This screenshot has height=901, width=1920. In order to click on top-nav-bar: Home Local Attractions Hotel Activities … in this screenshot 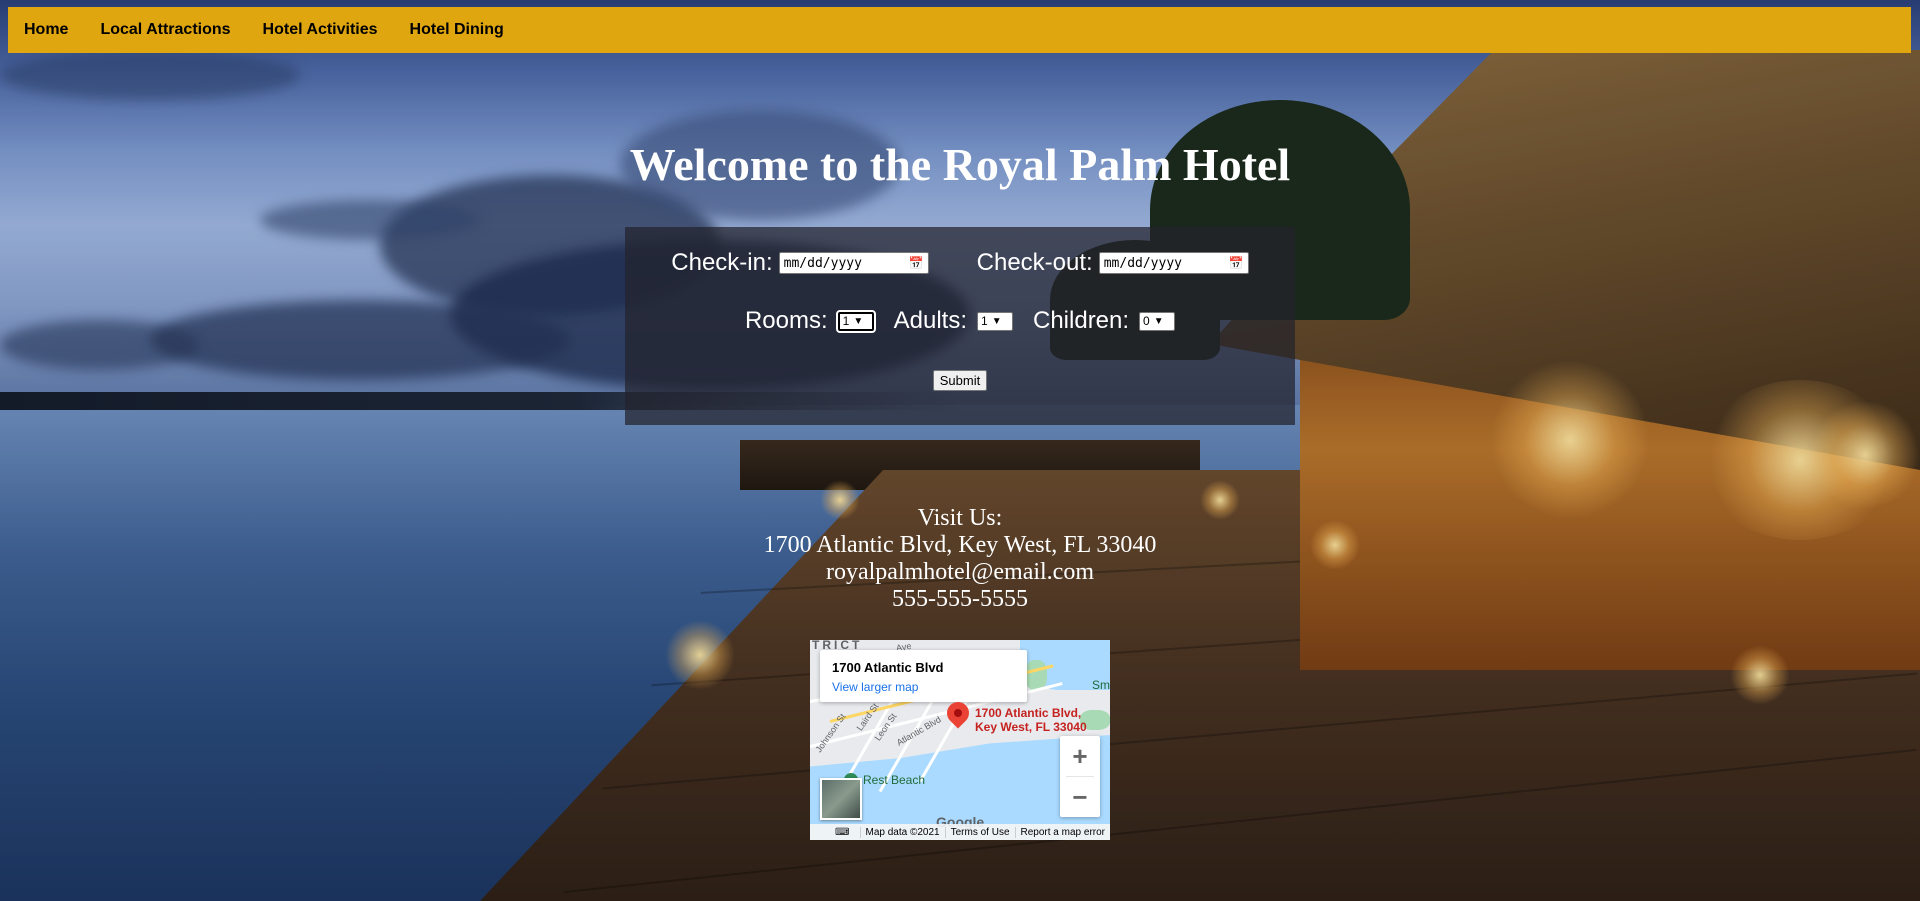, I will do `click(959, 30)`.